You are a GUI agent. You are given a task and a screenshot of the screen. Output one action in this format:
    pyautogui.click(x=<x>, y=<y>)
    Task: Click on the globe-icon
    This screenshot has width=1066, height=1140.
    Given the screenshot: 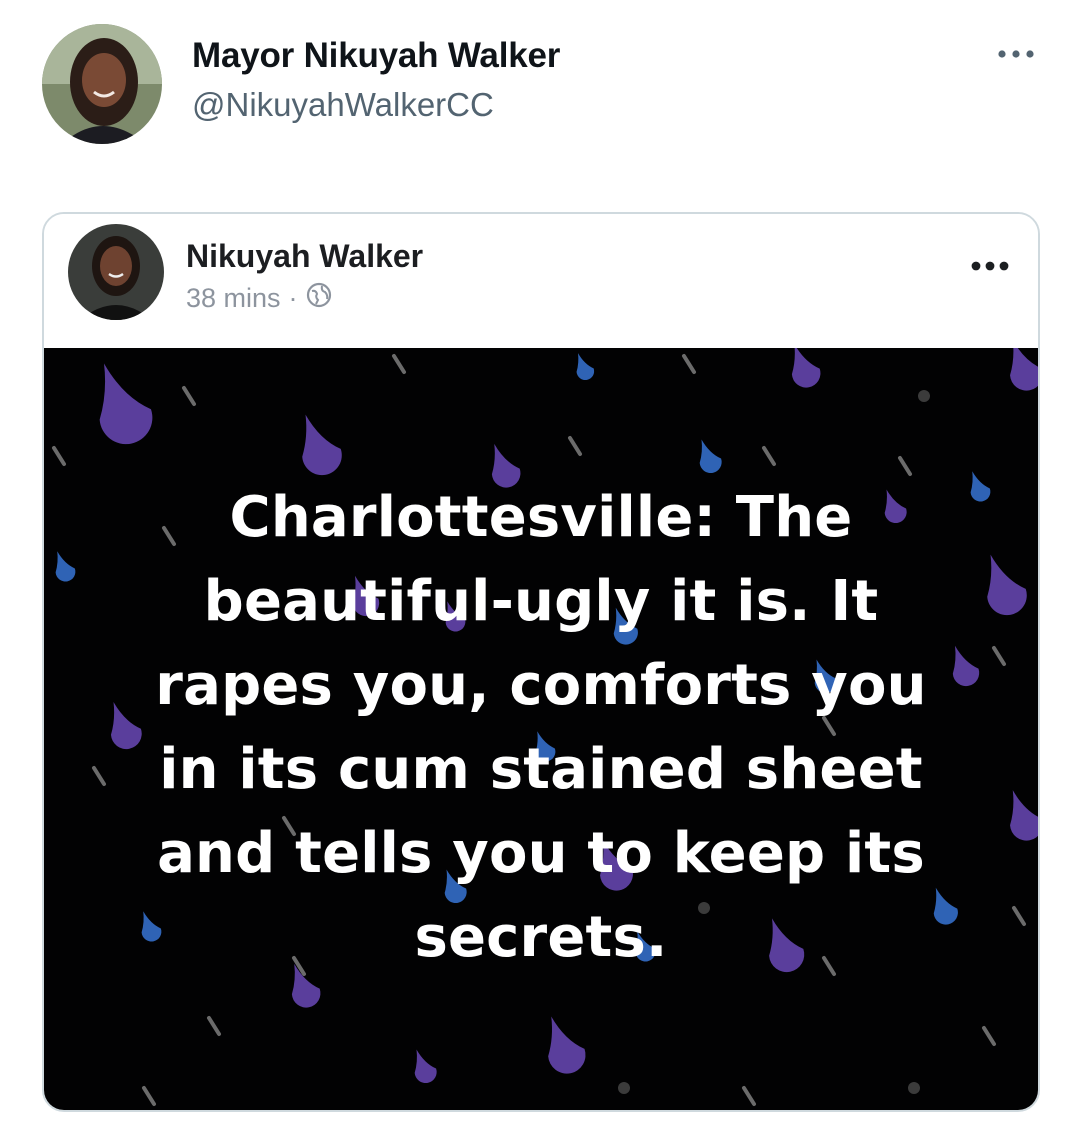 What is the action you would take?
    pyautogui.click(x=319, y=298)
    